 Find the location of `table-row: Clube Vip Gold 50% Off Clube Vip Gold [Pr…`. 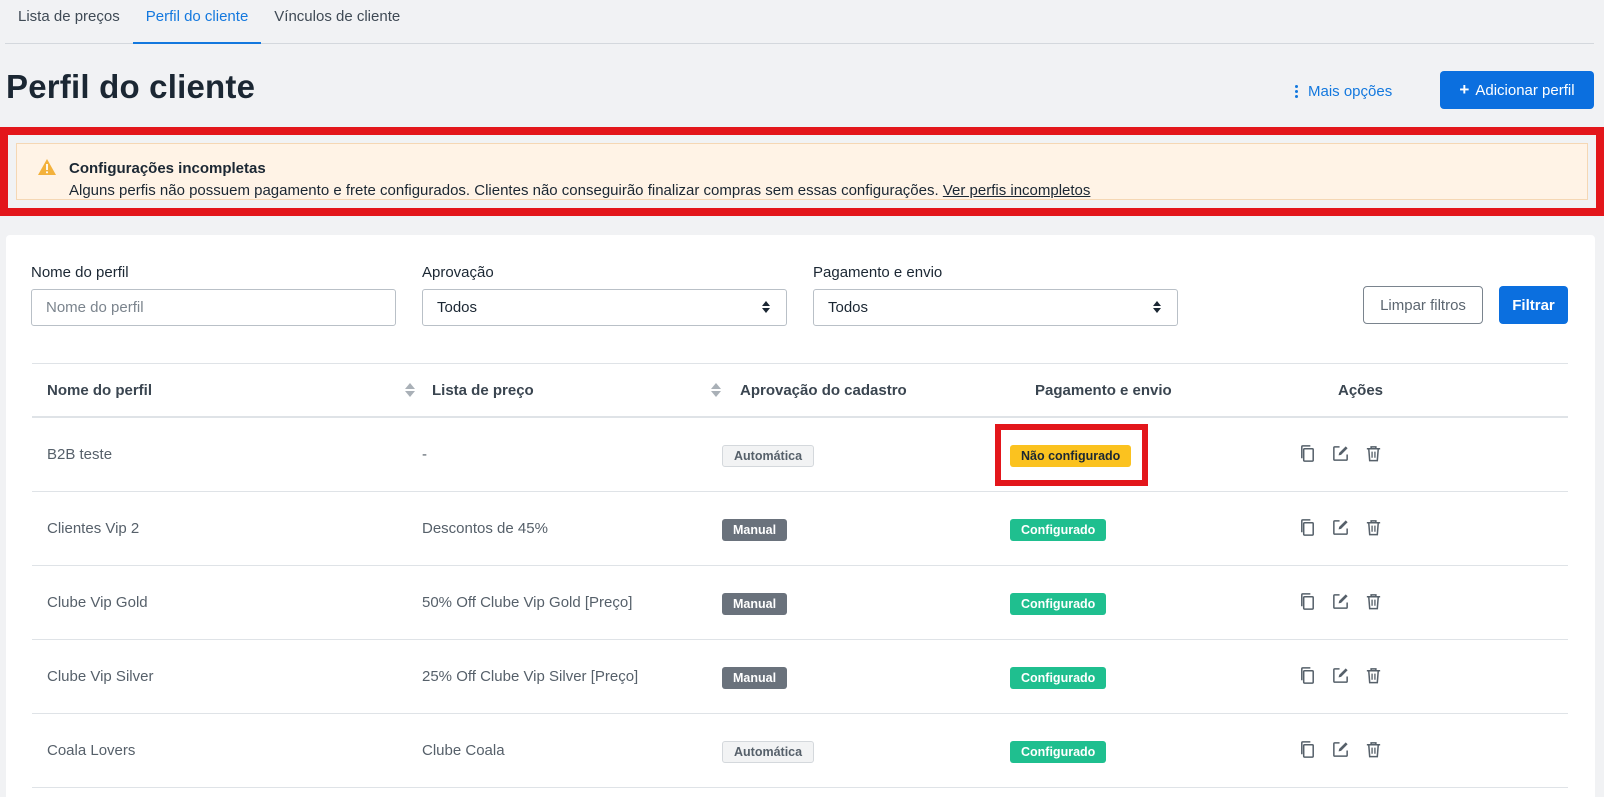

table-row: Clube Vip Gold 50% Off Clube Vip Gold [Pr… is located at coordinates (800, 603).